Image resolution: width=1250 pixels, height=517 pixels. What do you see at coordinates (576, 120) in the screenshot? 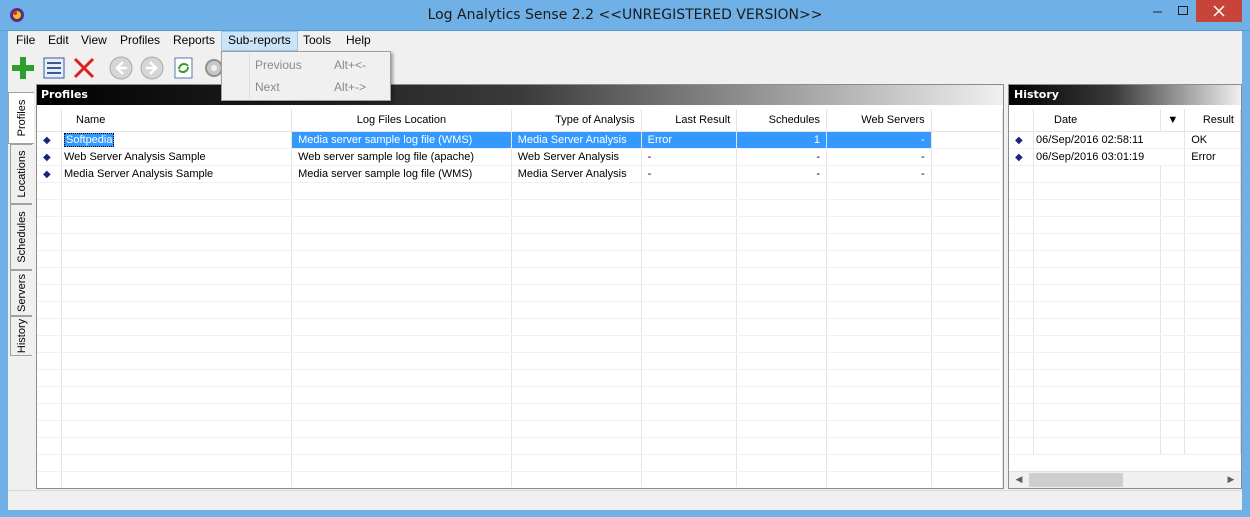
I see `column-header-type: Type of Analysis` at bounding box center [576, 120].